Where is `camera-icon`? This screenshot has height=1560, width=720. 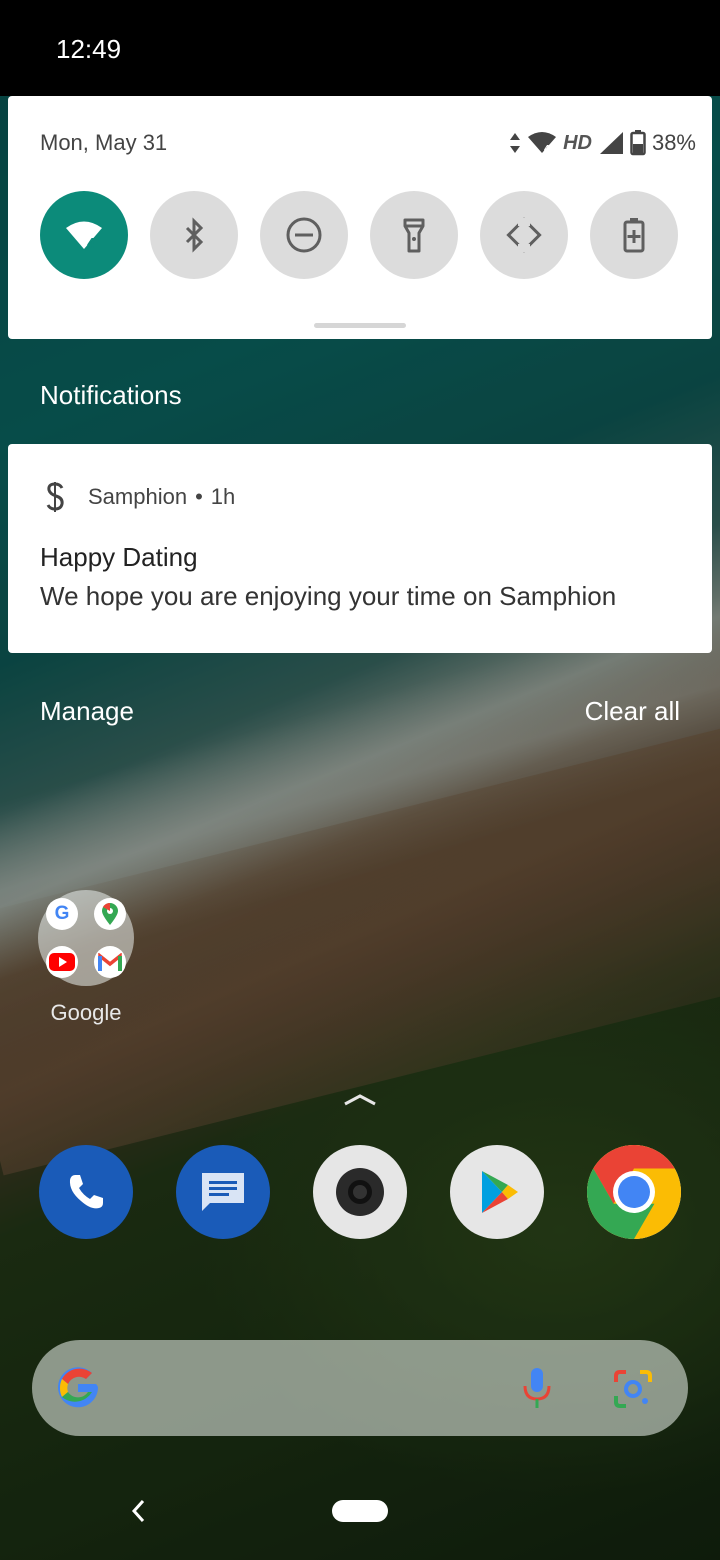 camera-icon is located at coordinates (360, 1192).